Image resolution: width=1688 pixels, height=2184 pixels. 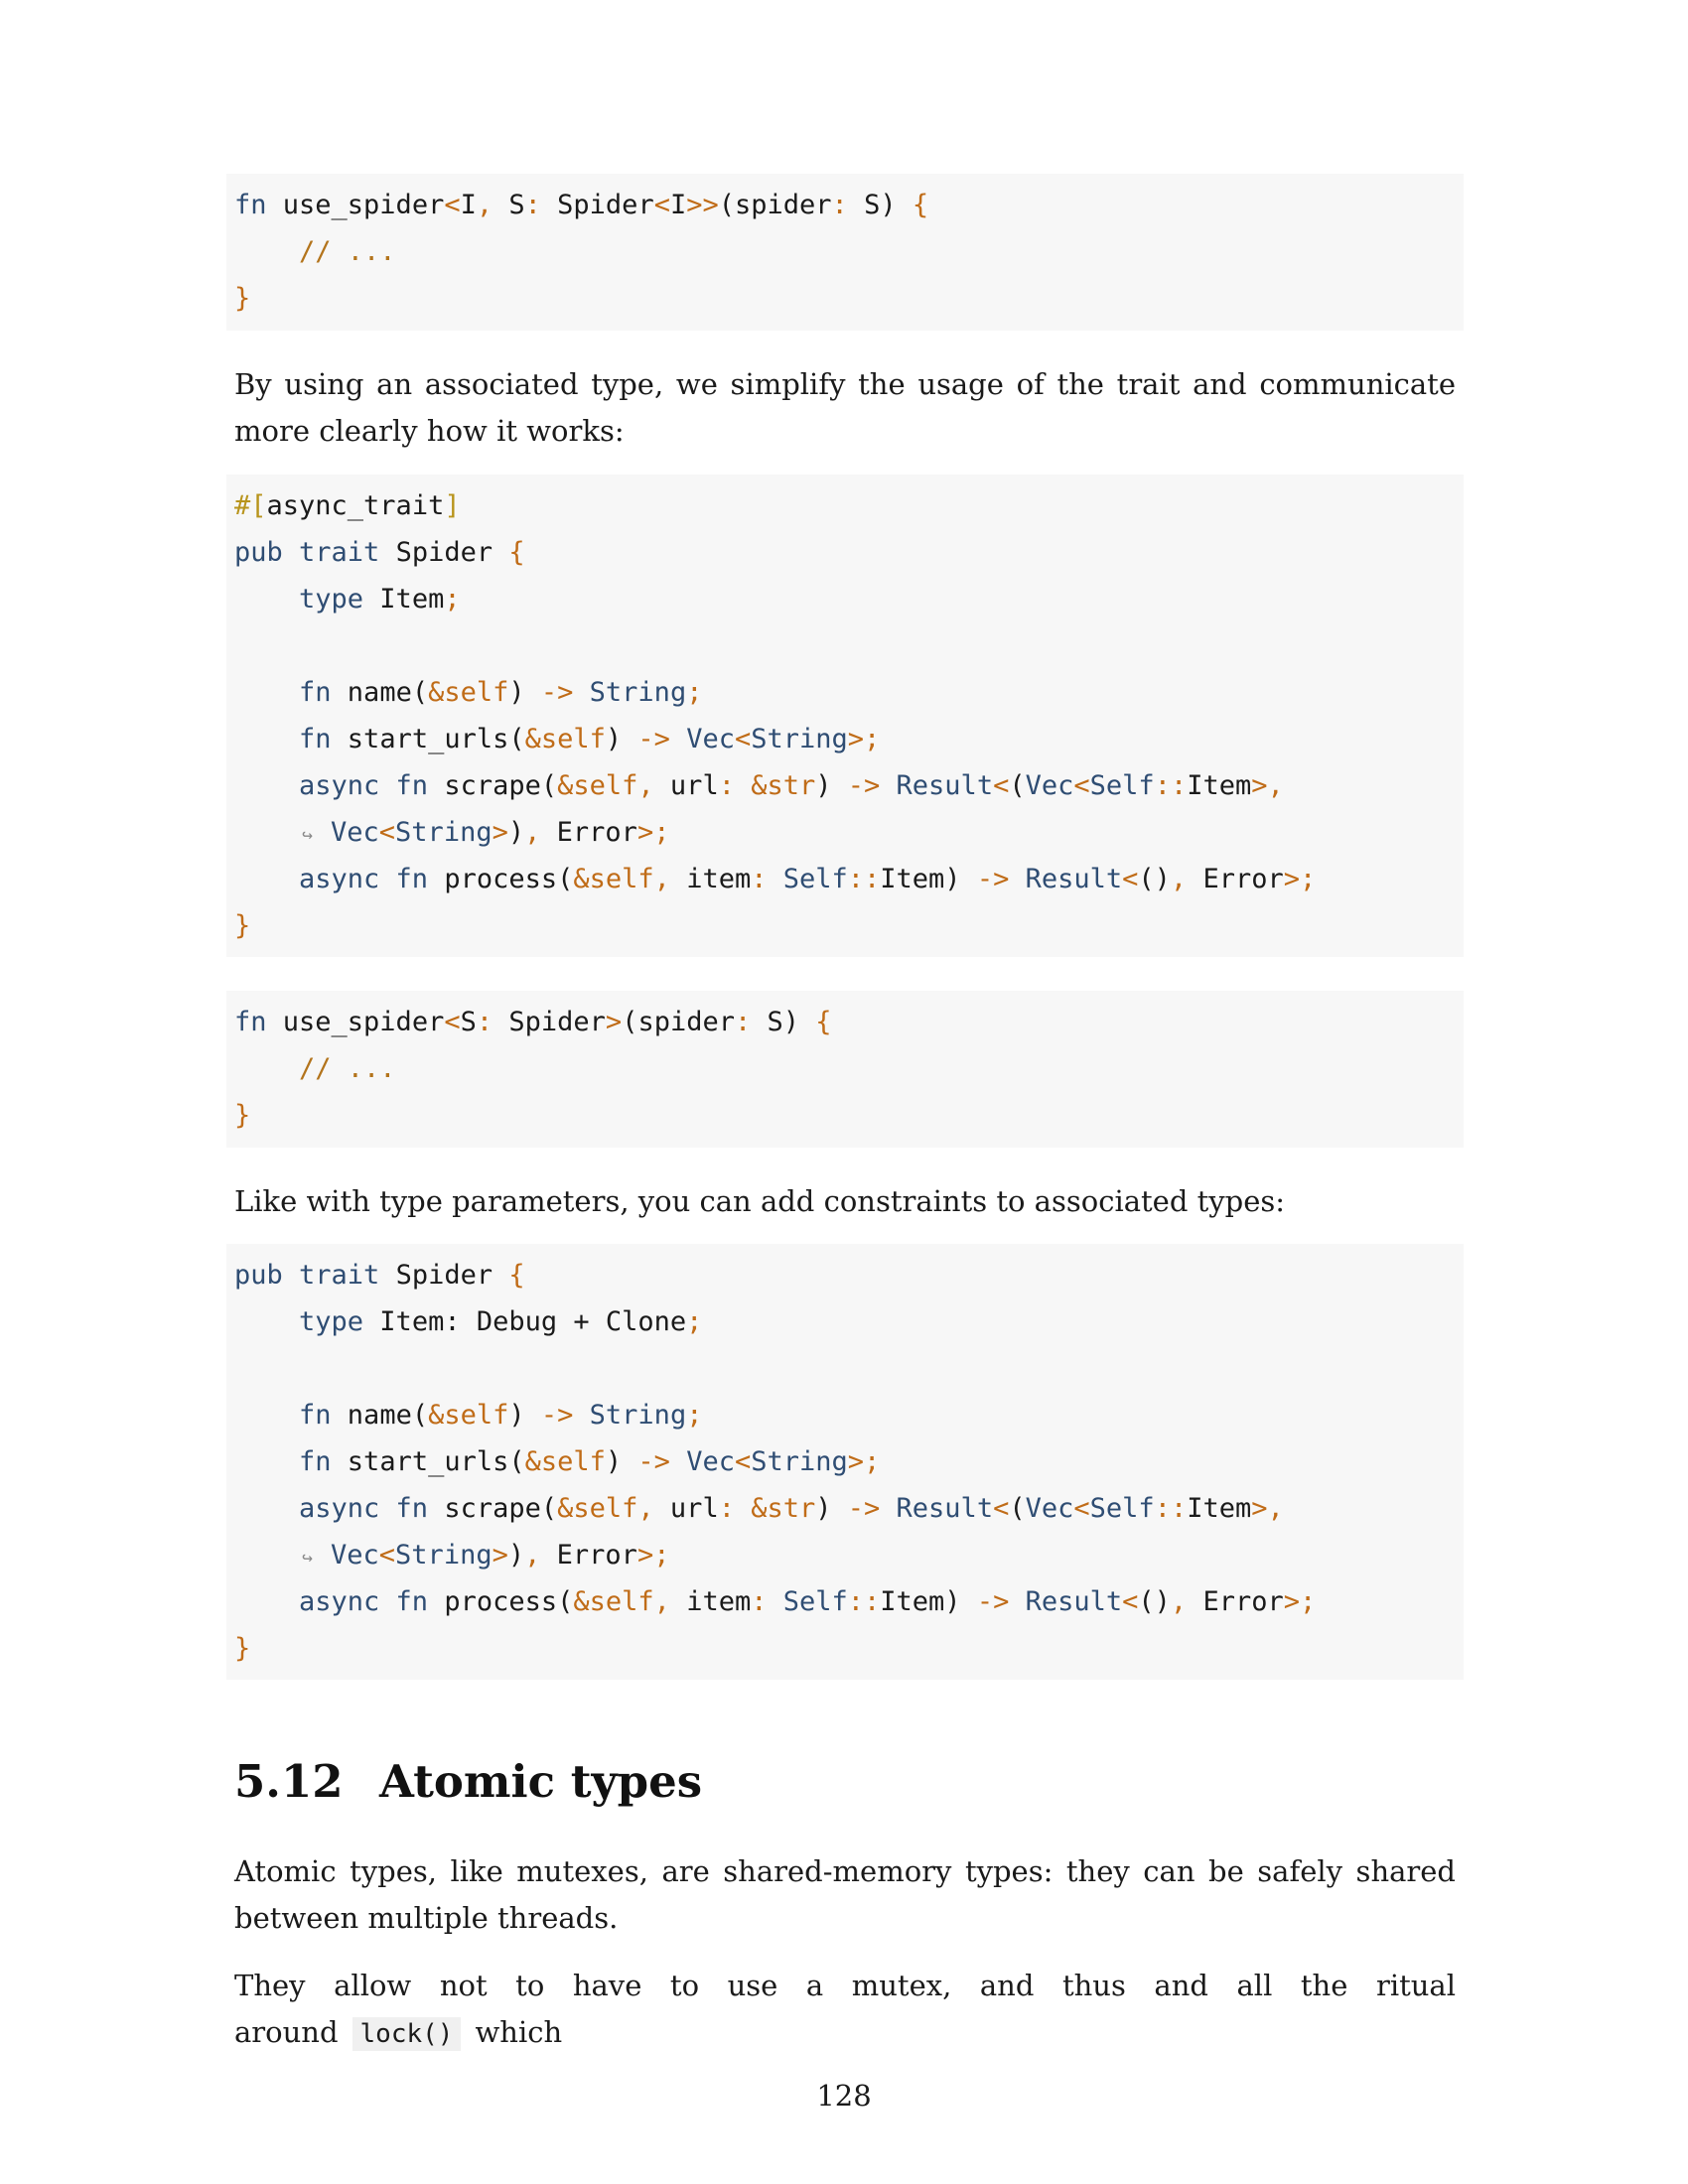 I want to click on inline-code: lock(), so click(x=407, y=2034).